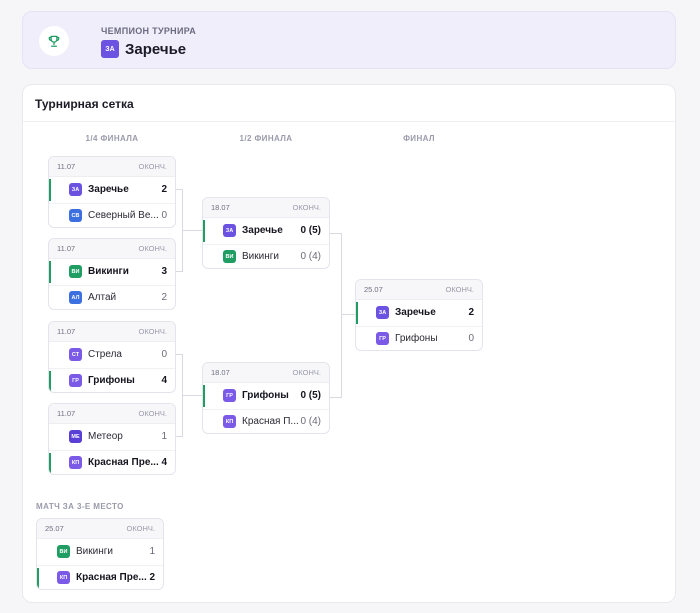  I want to click on match-card: 11.07 ОКОНЧ. ВИ Викинги 3 АЛ Алтай 2, so click(112, 274).